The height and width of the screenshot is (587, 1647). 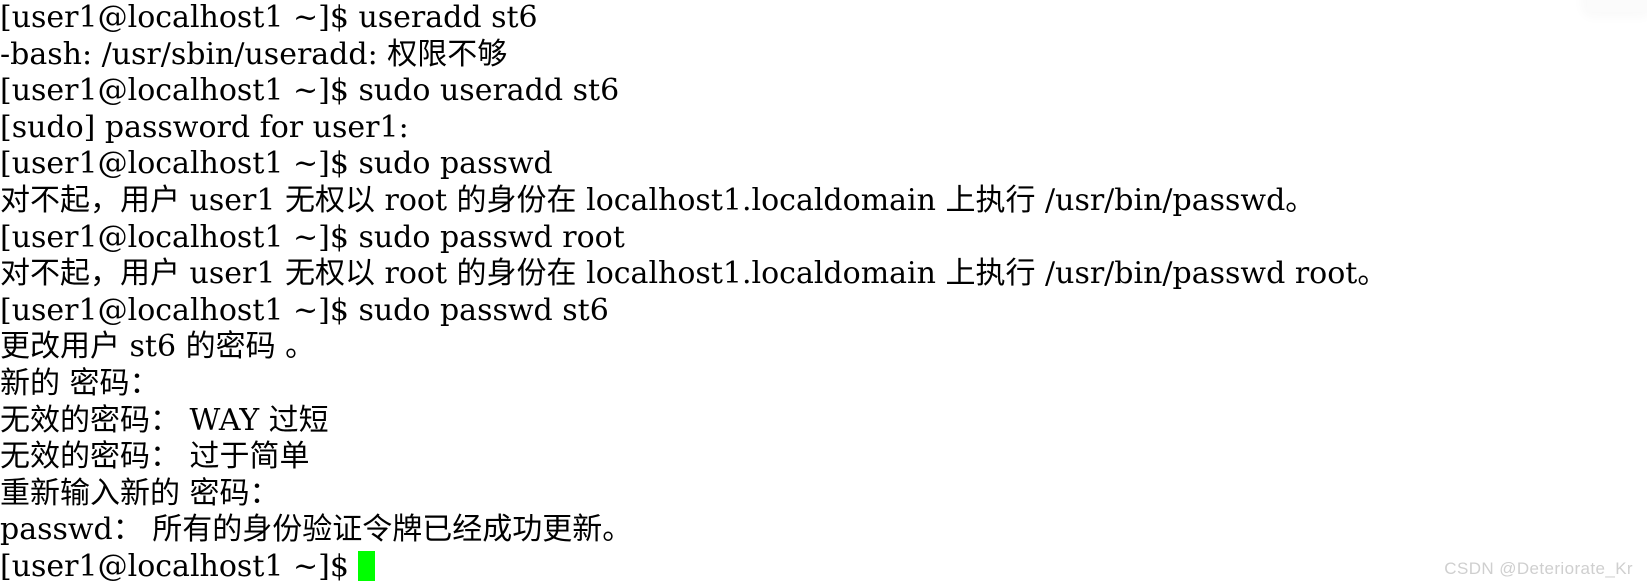 I want to click on terminal-line: [user1@localhost1 ~]$ sudo passwd root, so click(x=312, y=237).